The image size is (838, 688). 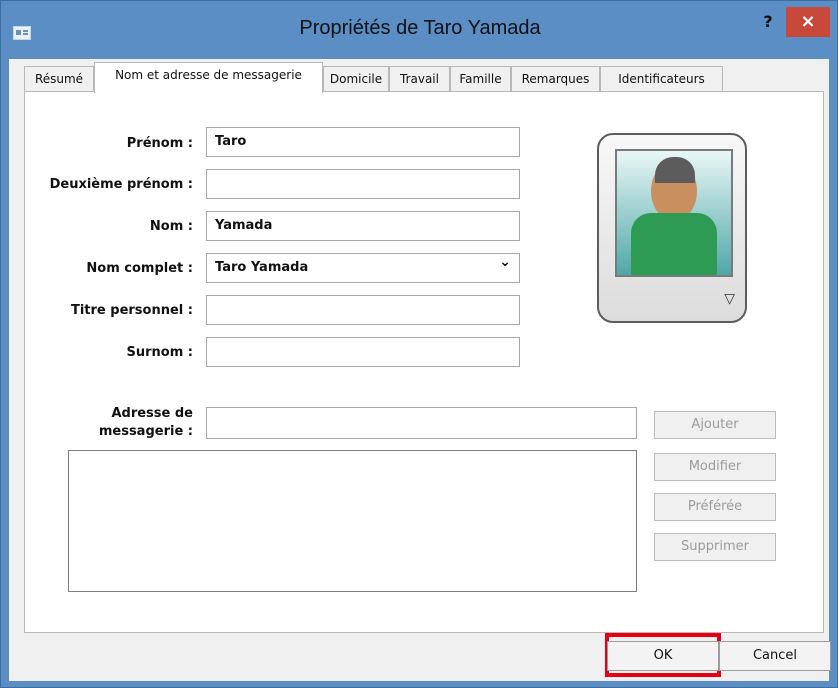 What do you see at coordinates (480, 78) in the screenshot?
I see `tab-famille: Famille` at bounding box center [480, 78].